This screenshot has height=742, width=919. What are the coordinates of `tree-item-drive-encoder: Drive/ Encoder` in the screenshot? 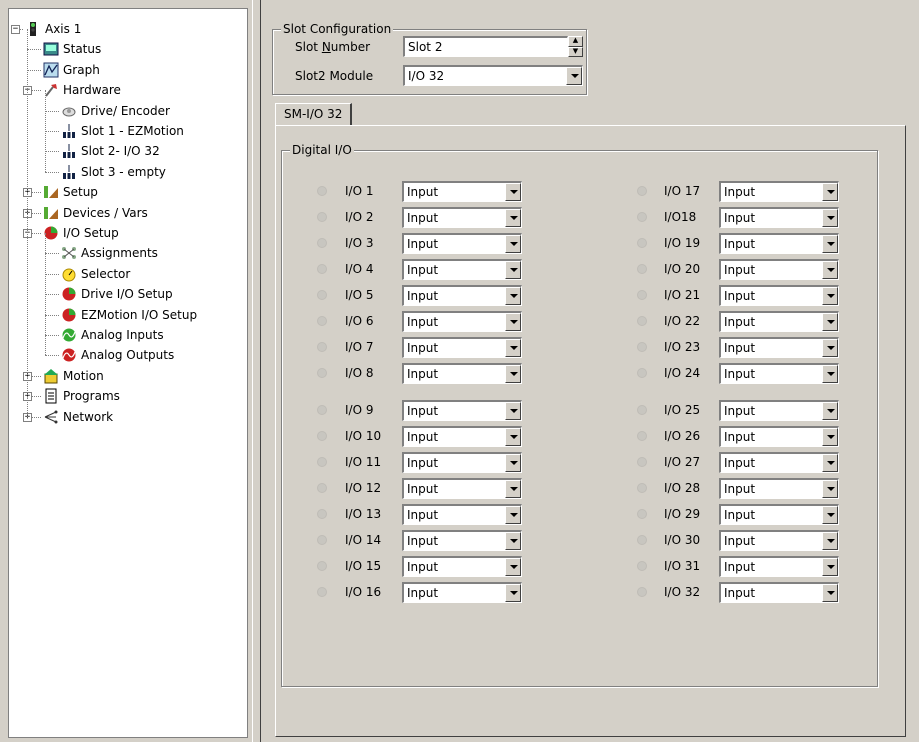 It's located at (115, 111).